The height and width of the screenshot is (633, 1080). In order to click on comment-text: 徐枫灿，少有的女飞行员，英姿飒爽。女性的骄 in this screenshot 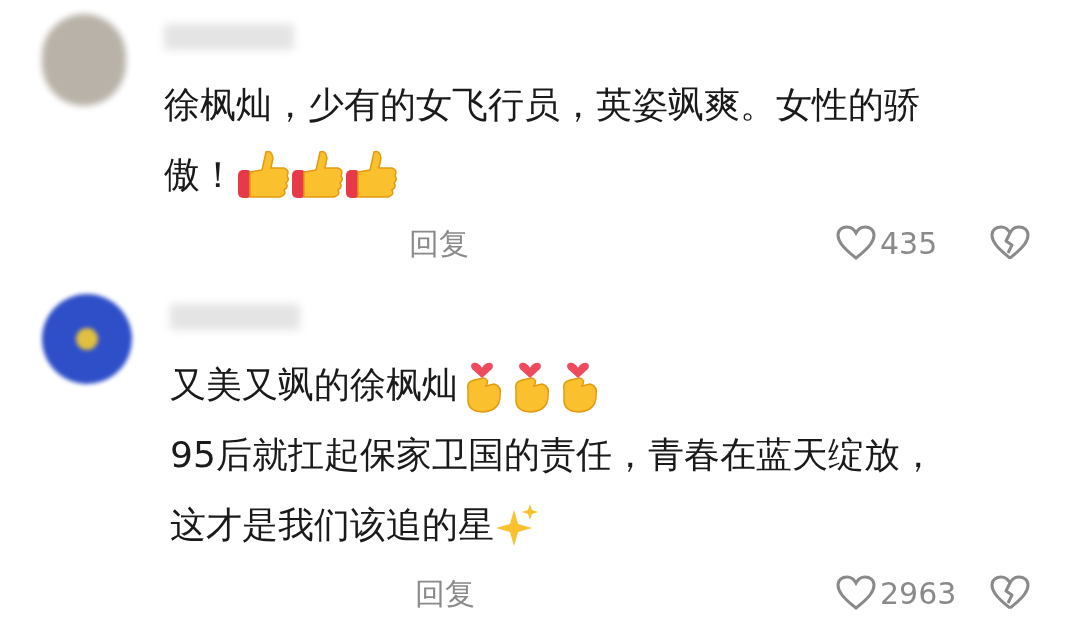, I will do `click(542, 105)`.